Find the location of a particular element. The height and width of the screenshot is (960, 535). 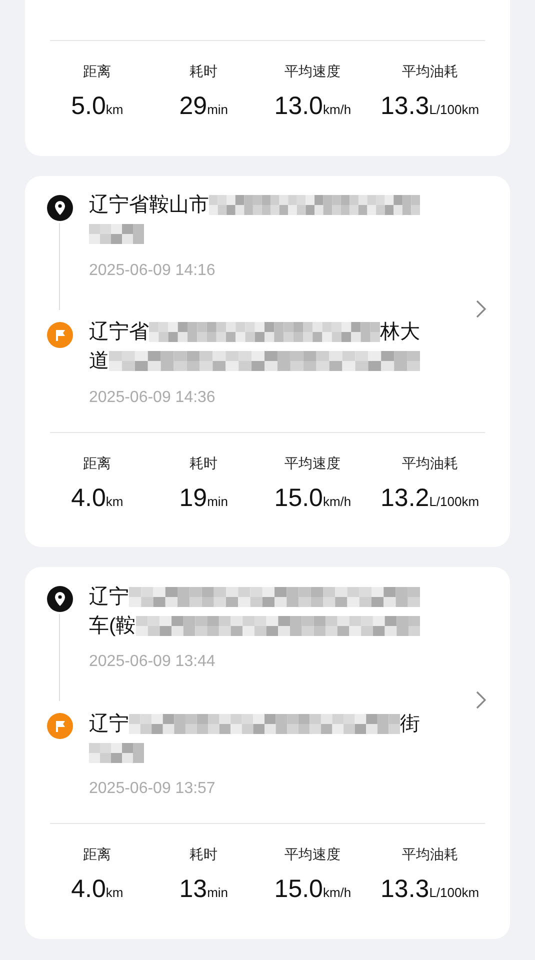

stat-value: 13.0km/h is located at coordinates (313, 106).